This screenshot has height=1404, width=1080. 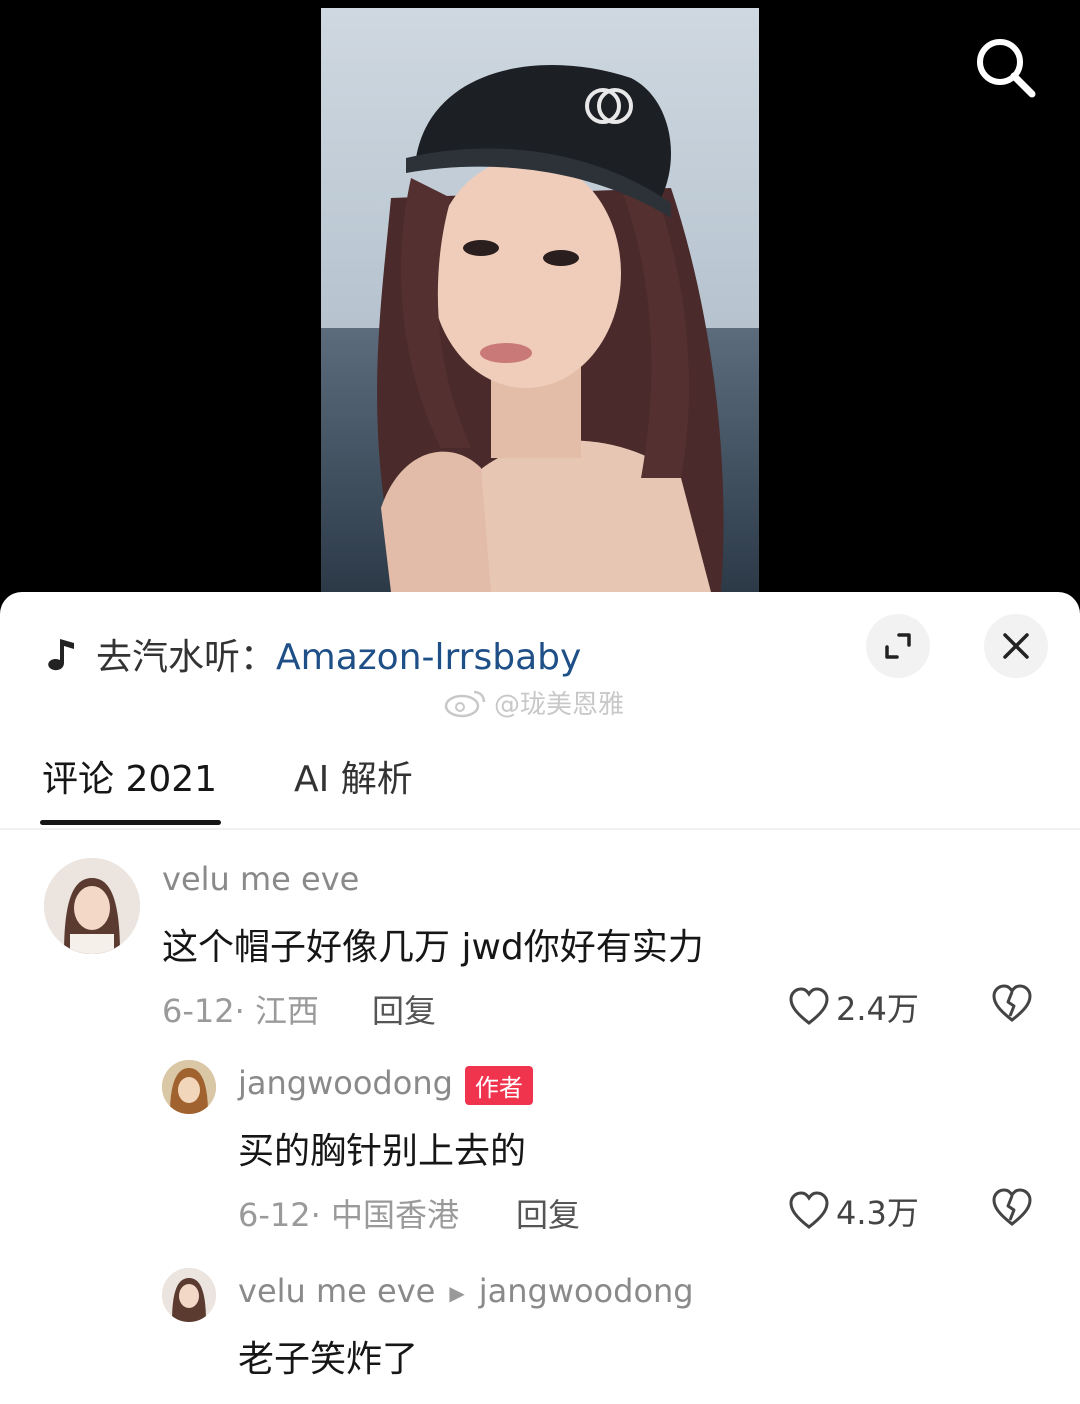 I want to click on reply-arrow-icon: ▶, so click(x=457, y=1293).